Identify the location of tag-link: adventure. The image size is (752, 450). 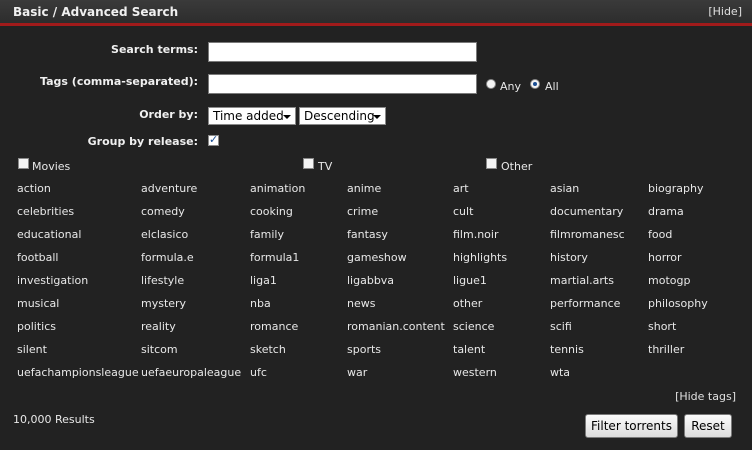
(169, 188).